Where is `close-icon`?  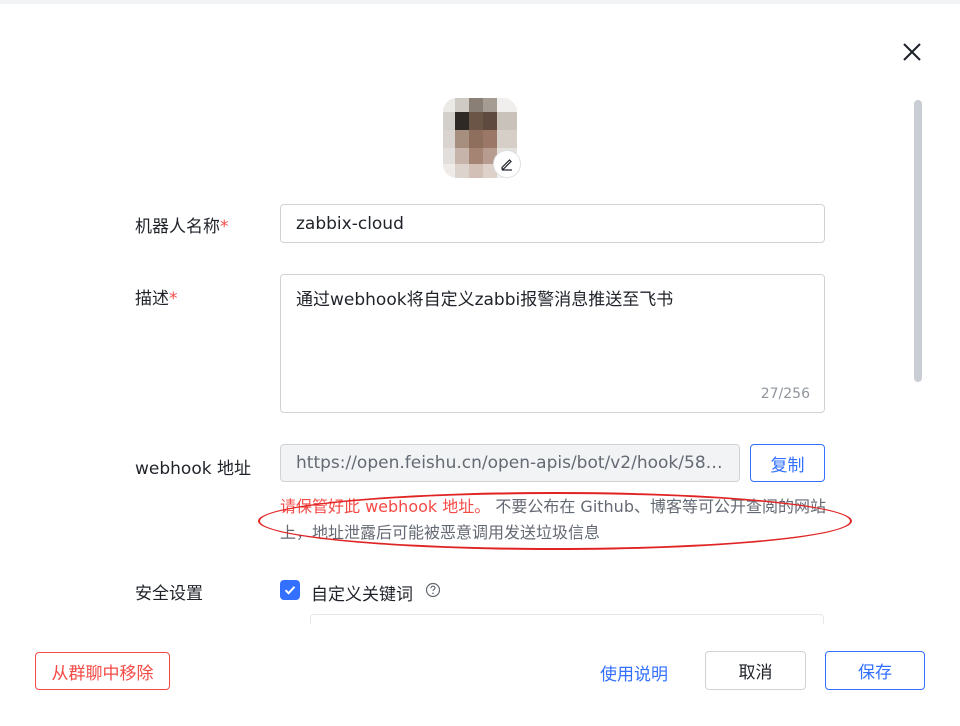 close-icon is located at coordinates (912, 52).